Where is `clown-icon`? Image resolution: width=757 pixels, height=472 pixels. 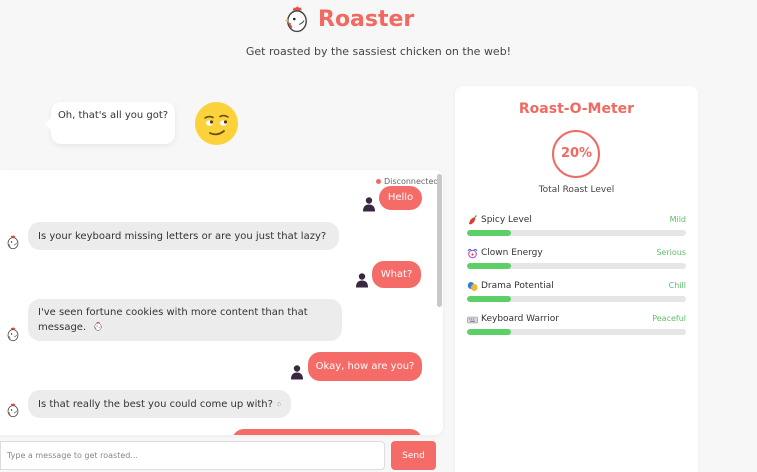
clown-icon is located at coordinates (472, 253).